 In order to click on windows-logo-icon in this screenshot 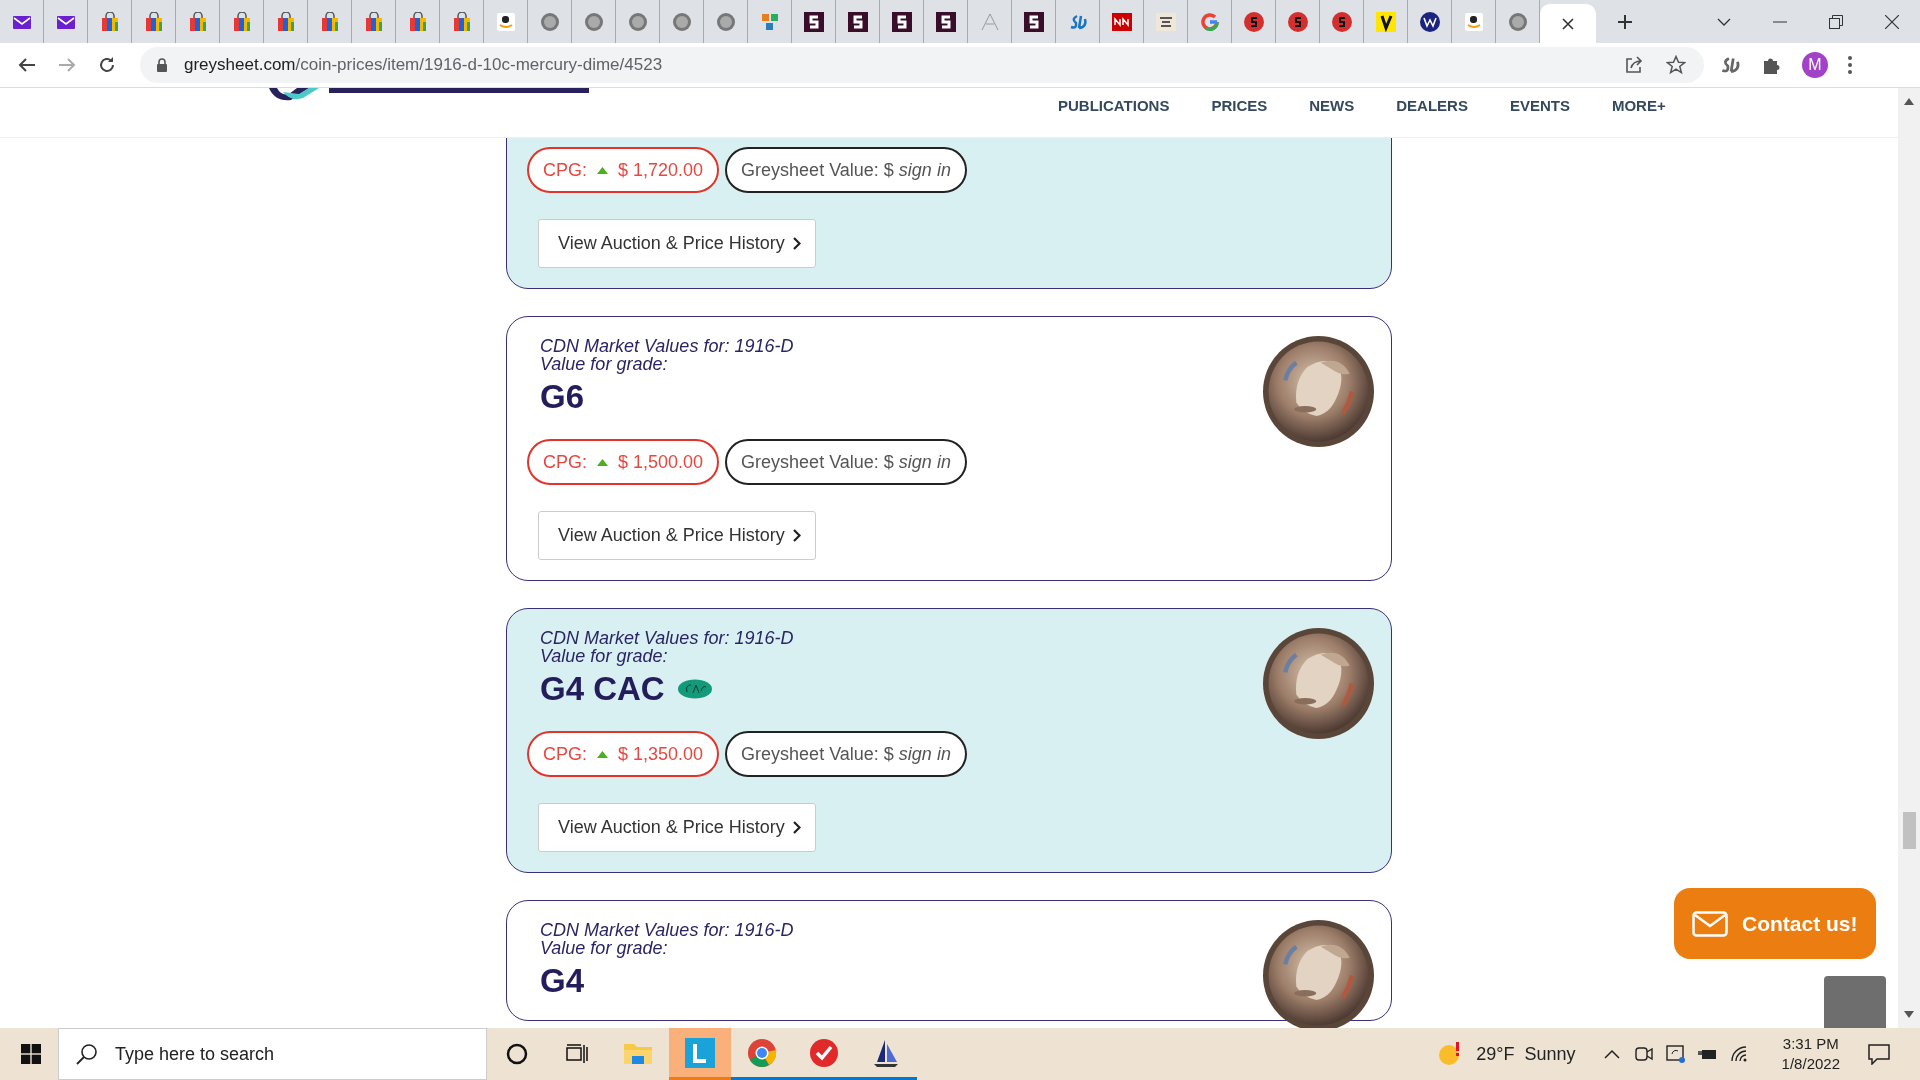, I will do `click(31, 1054)`.